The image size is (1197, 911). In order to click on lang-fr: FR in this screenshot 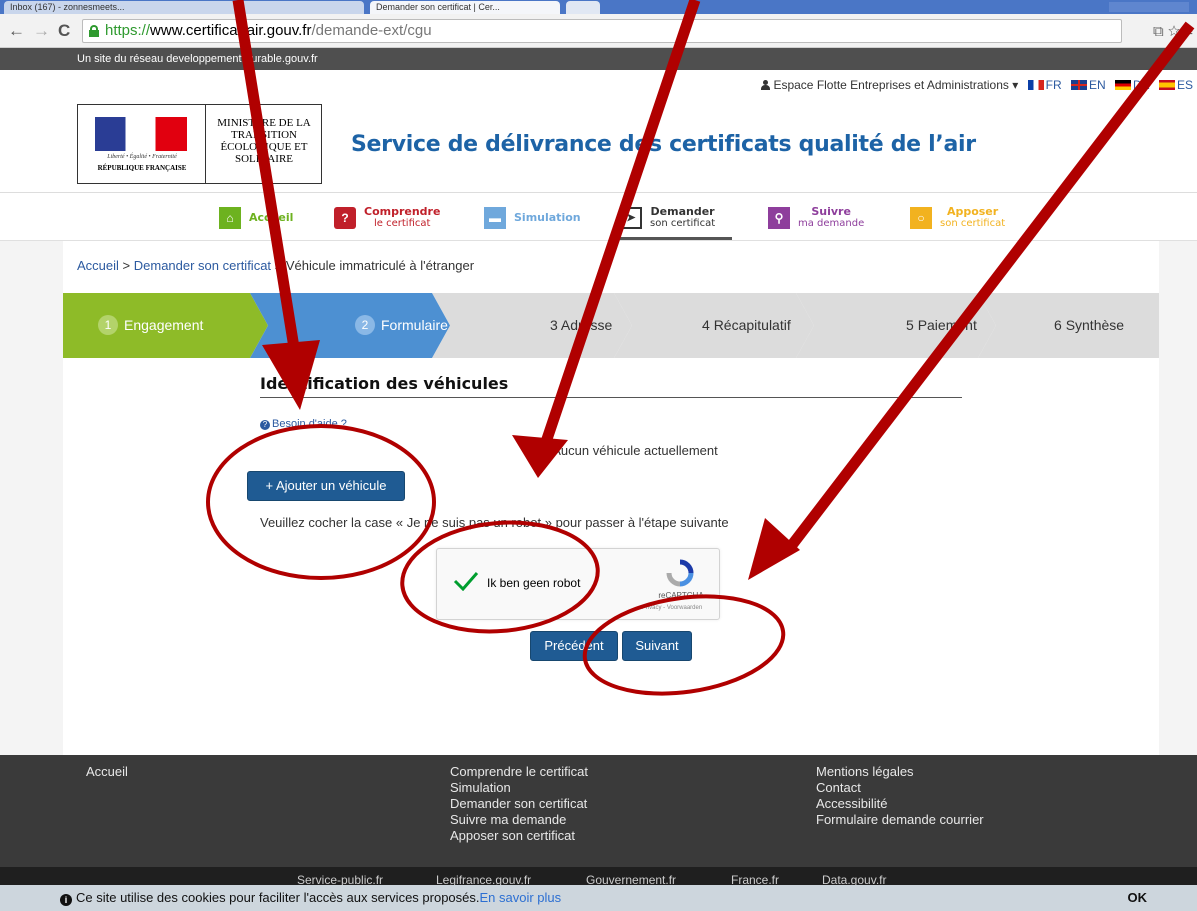, I will do `click(1054, 85)`.